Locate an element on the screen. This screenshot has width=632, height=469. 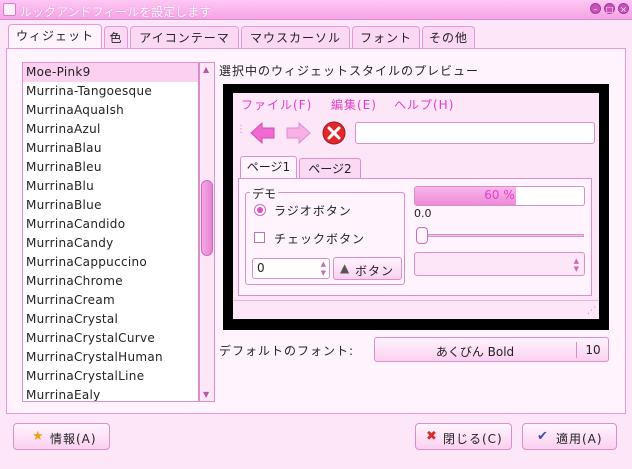
list-item: MurrinaCrystalCurve is located at coordinates (110, 338).